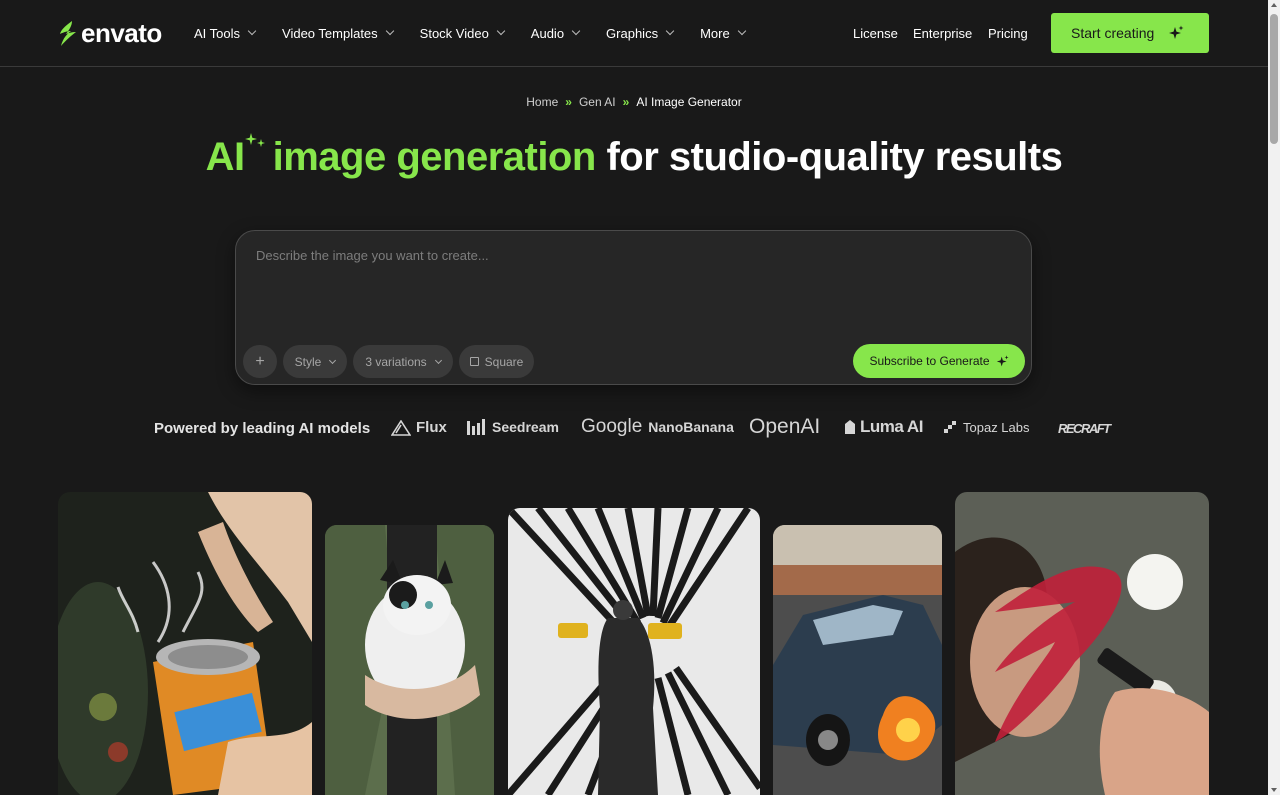 This screenshot has height=795, width=1280. I want to click on subscribe-to-generate-button: Subscribe to Generate, so click(939, 361).